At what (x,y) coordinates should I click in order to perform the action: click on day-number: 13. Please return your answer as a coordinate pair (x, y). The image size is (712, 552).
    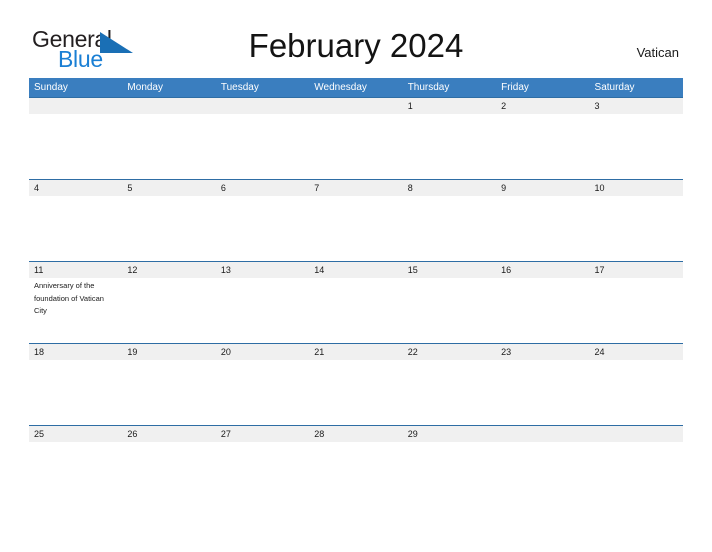
    Looking at the image, I should click on (262, 270).